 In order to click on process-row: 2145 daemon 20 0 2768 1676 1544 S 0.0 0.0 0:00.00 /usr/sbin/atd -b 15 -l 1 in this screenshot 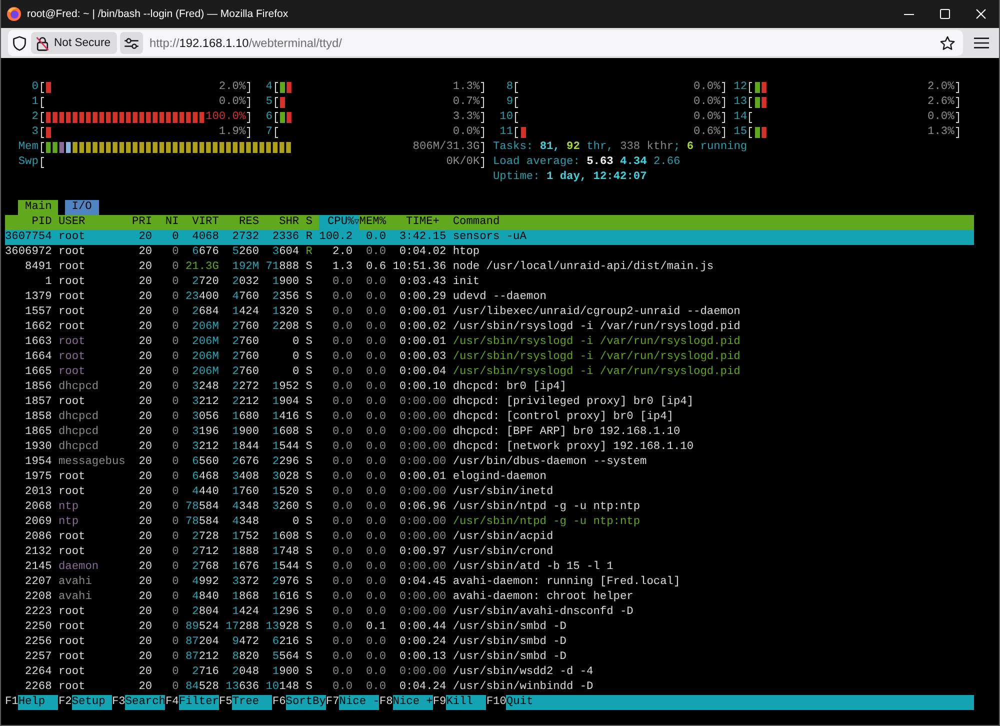, I will do `click(489, 567)`.